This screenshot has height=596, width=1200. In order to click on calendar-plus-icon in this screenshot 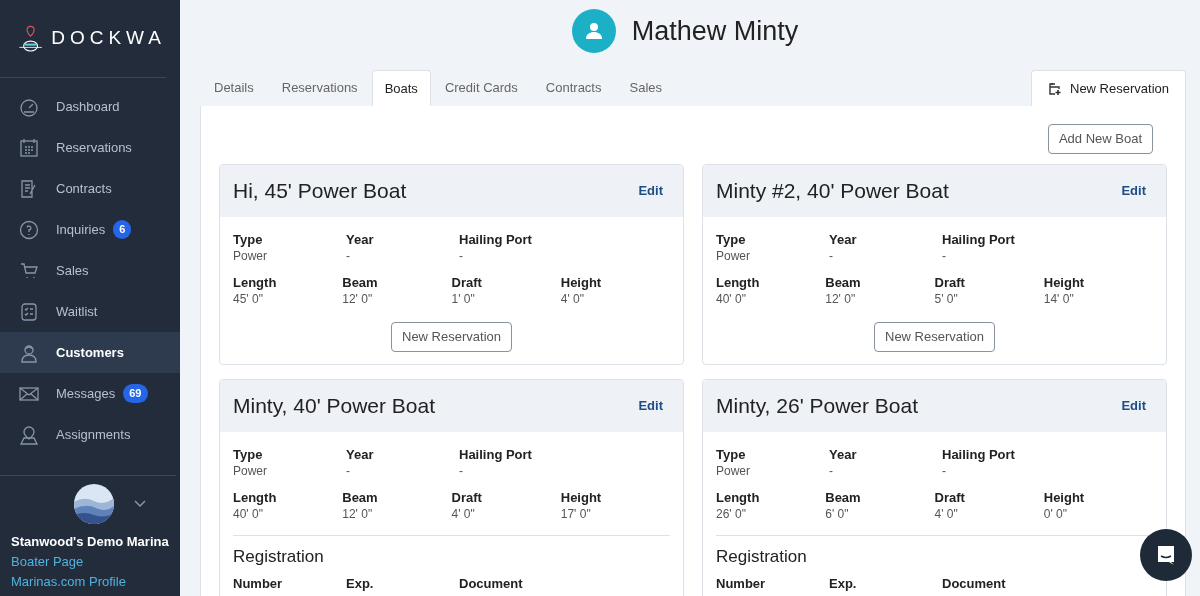, I will do `click(1055, 88)`.